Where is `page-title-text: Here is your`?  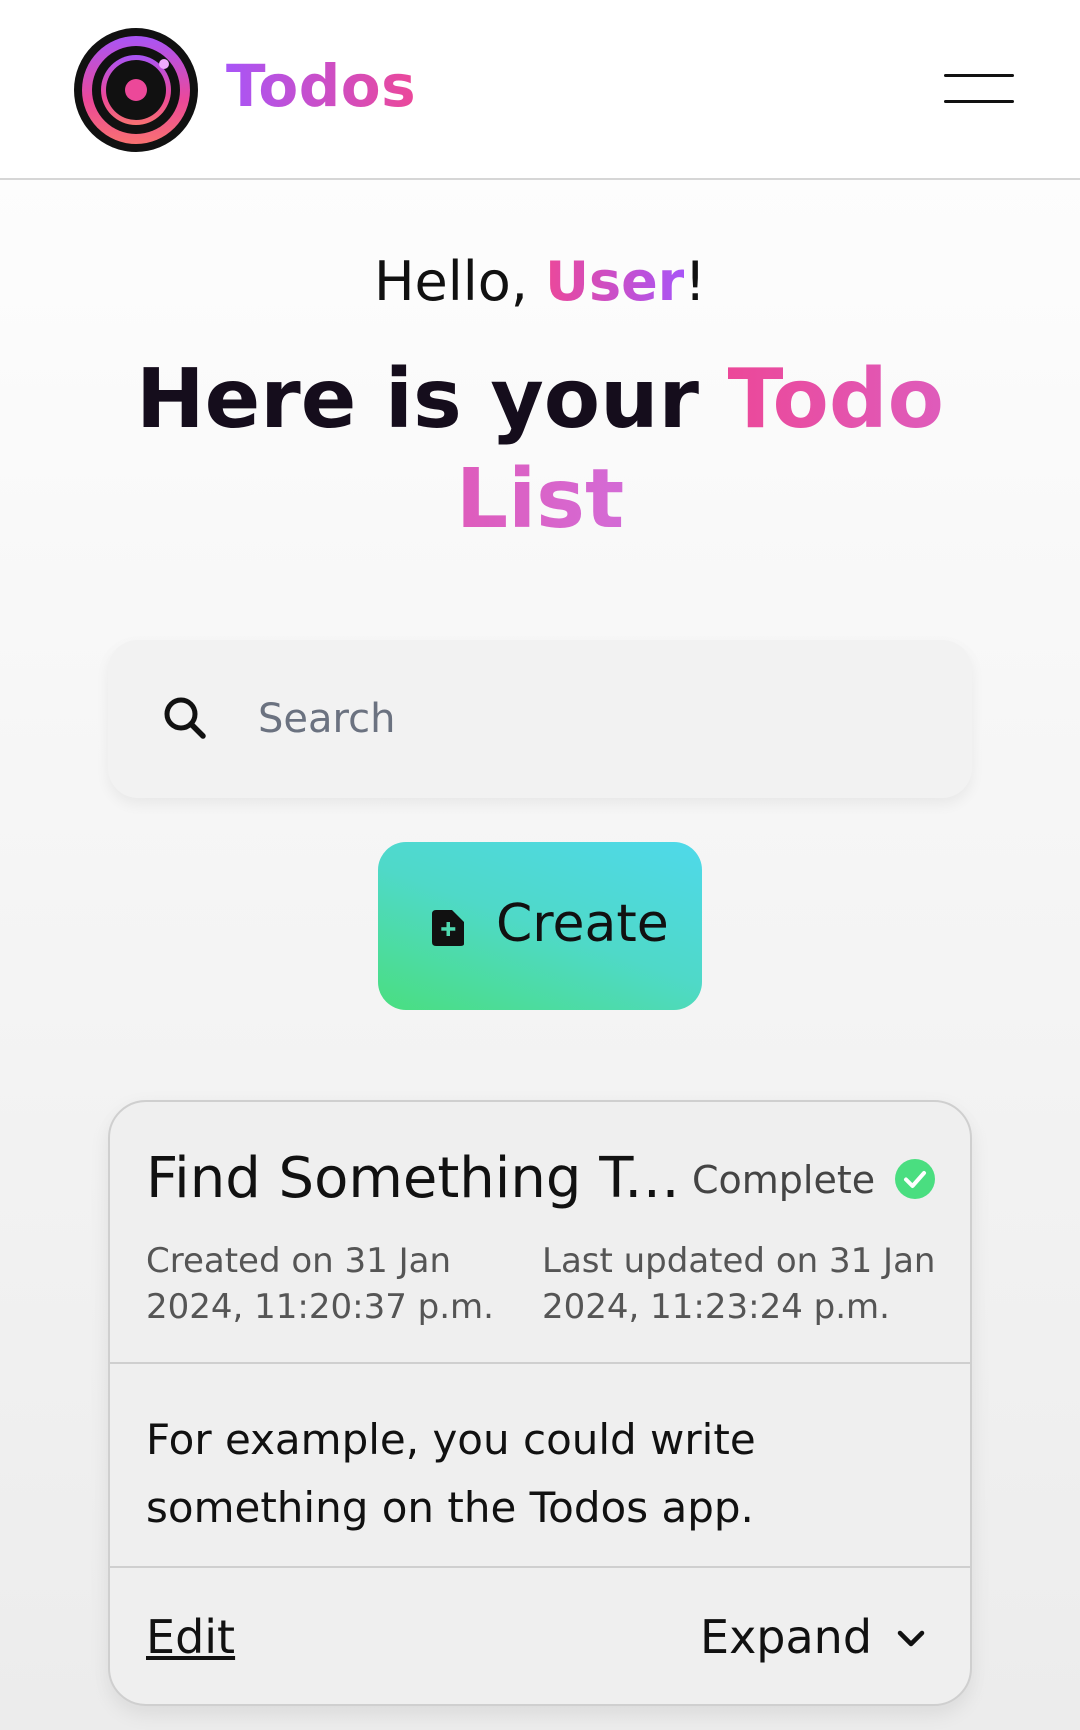 page-title-text: Here is your is located at coordinates (432, 399).